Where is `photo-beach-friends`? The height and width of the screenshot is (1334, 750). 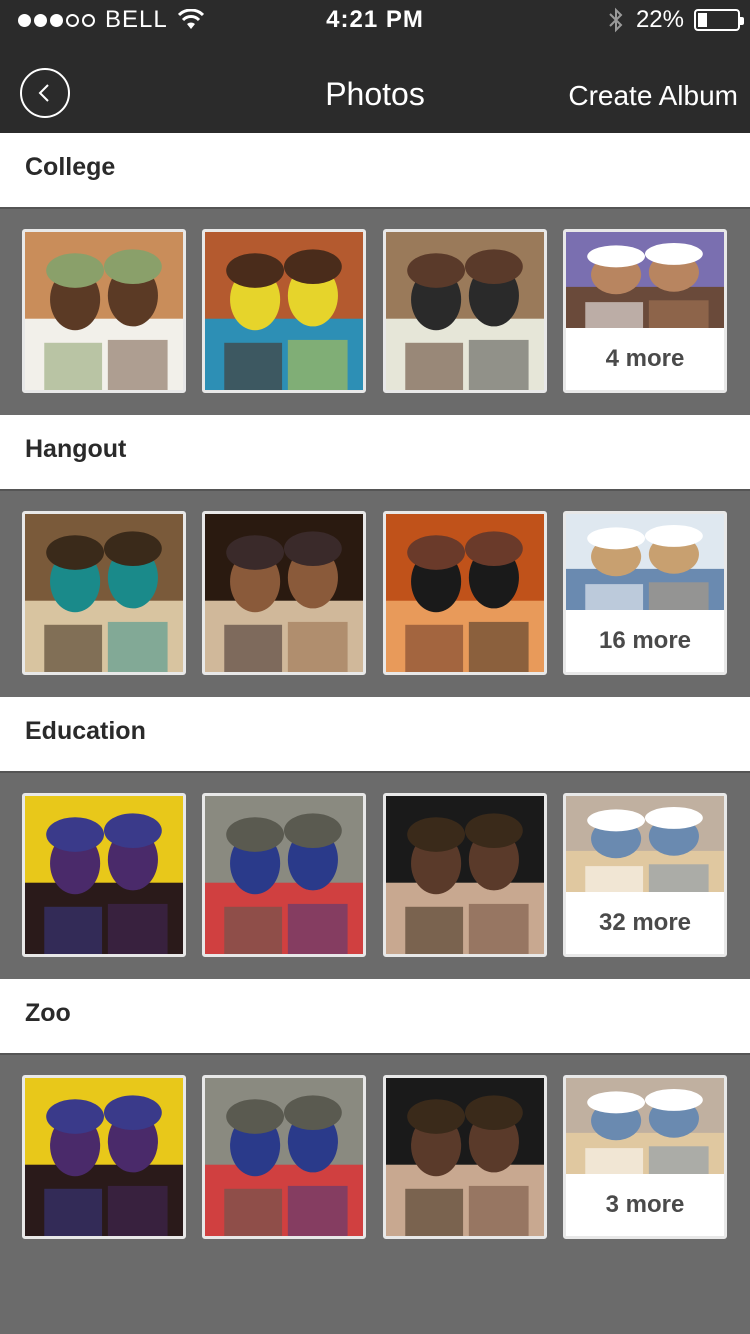 photo-beach-friends is located at coordinates (645, 564).